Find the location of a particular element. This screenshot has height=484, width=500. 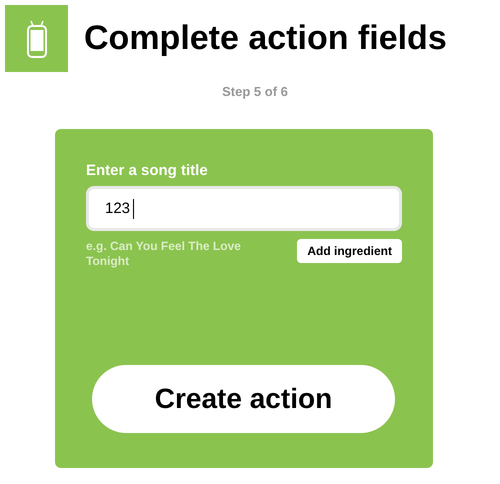

phone-icon is located at coordinates (37, 39).